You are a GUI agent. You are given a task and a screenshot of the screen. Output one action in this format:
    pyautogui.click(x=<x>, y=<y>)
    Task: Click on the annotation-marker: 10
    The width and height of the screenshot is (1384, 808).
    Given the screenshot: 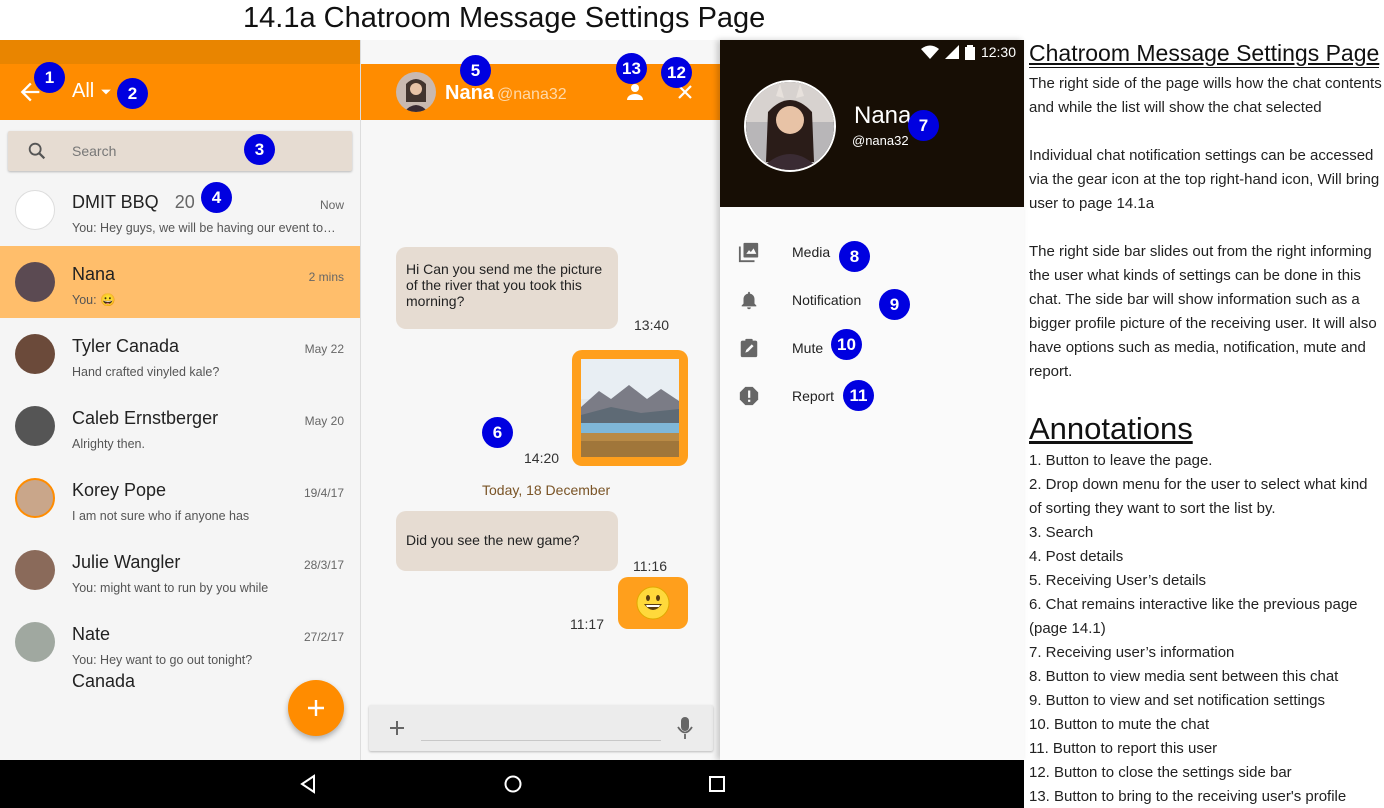 What is the action you would take?
    pyautogui.click(x=846, y=344)
    